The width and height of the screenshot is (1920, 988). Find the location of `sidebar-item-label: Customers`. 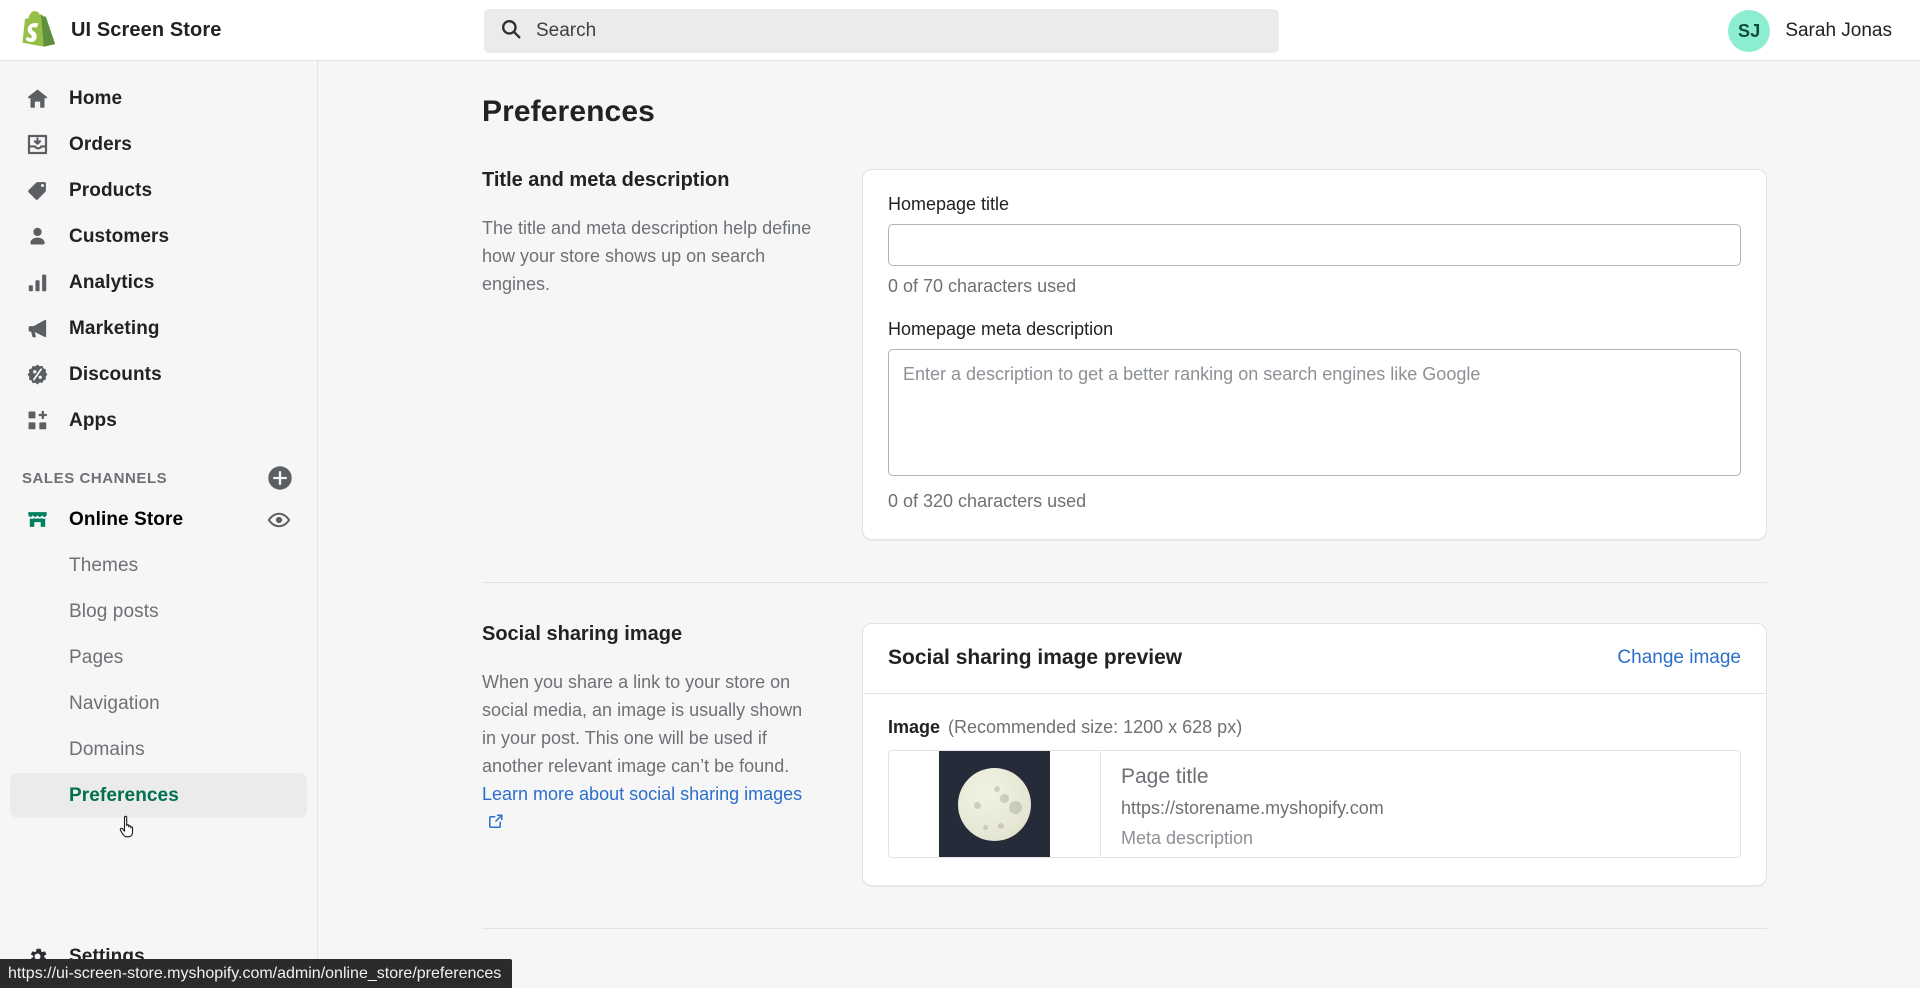

sidebar-item-label: Customers is located at coordinates (119, 236).